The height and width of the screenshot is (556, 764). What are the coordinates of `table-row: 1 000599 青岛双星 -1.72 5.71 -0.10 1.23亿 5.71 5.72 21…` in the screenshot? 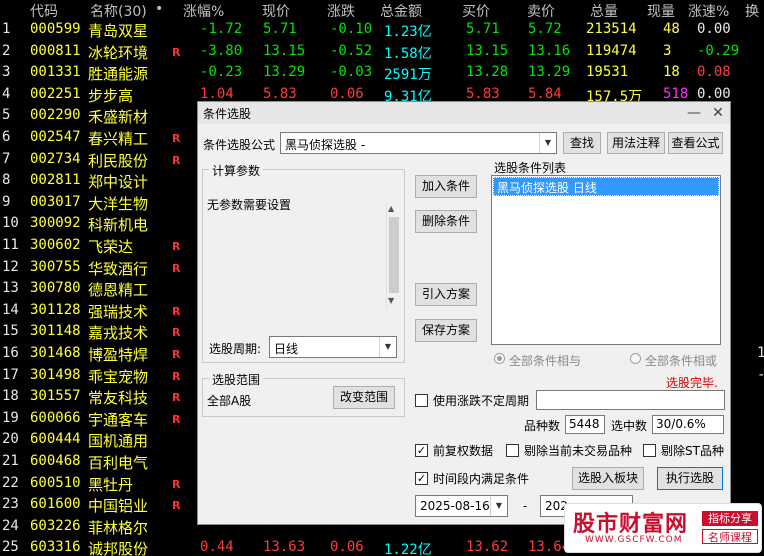 It's located at (382, 31).